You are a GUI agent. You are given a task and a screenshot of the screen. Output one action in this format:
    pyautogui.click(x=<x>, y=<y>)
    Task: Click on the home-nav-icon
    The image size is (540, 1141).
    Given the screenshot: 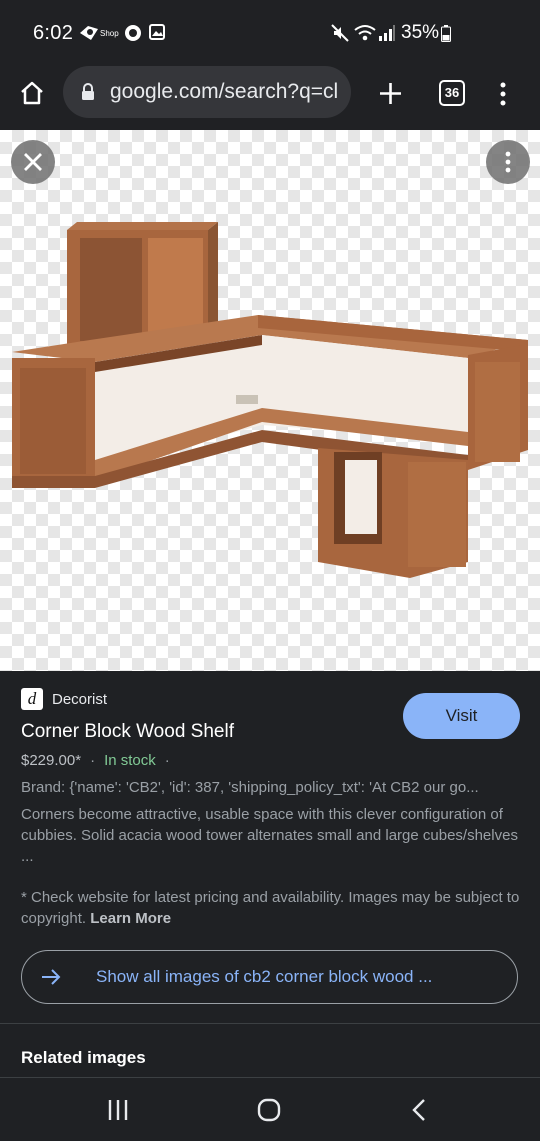 What is the action you would take?
    pyautogui.click(x=269, y=1110)
    